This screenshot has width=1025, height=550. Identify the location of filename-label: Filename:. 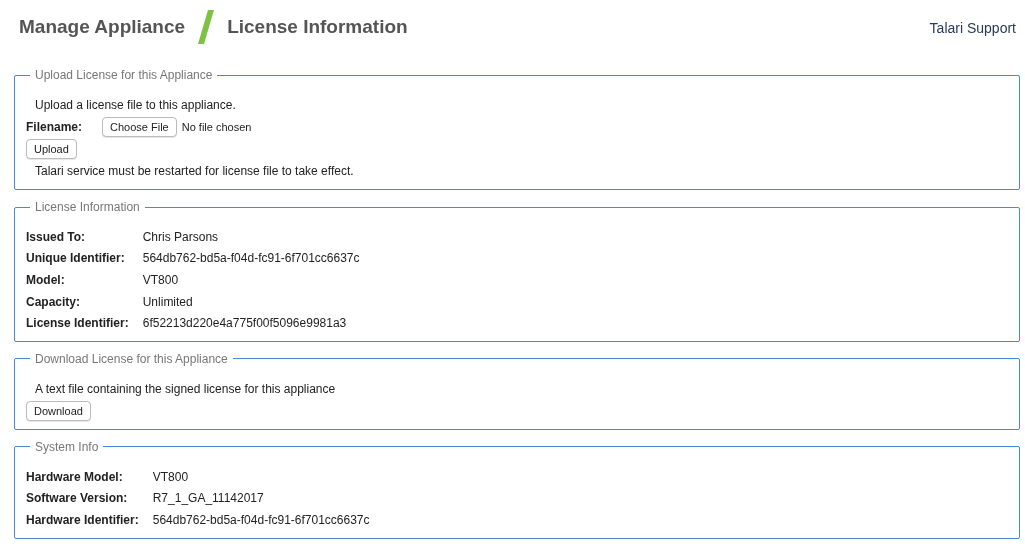
(54, 127).